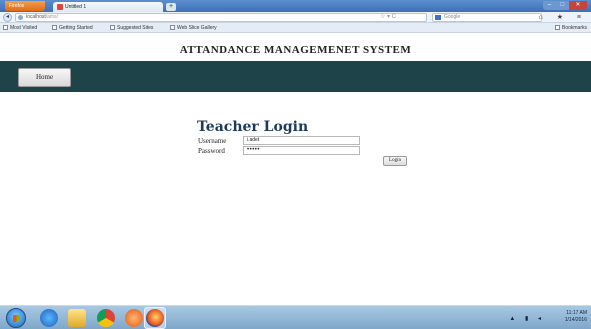  What do you see at coordinates (106, 318) in the screenshot?
I see `chrome-icon` at bounding box center [106, 318].